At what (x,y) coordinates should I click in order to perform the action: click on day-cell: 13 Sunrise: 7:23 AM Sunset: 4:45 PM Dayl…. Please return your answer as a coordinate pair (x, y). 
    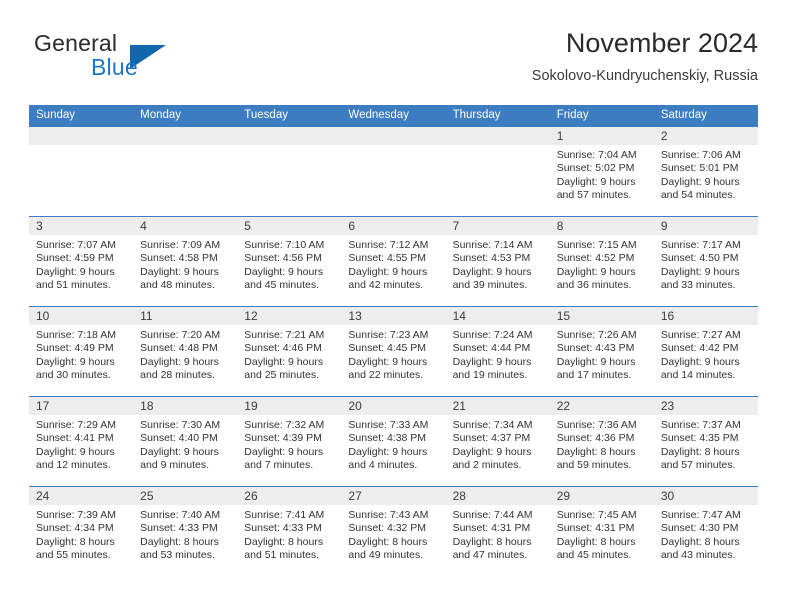
    Looking at the image, I should click on (393, 351).